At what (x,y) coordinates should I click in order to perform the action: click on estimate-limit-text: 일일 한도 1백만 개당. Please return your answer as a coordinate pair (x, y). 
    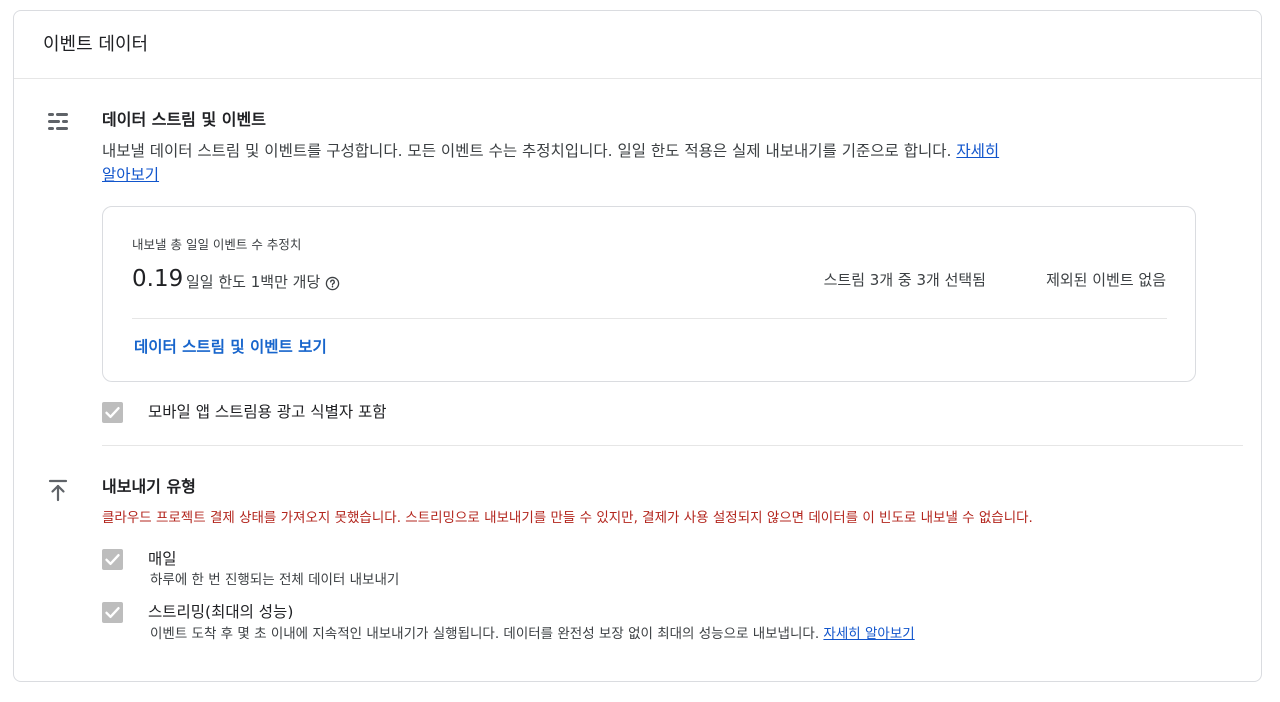
    Looking at the image, I should click on (253, 282).